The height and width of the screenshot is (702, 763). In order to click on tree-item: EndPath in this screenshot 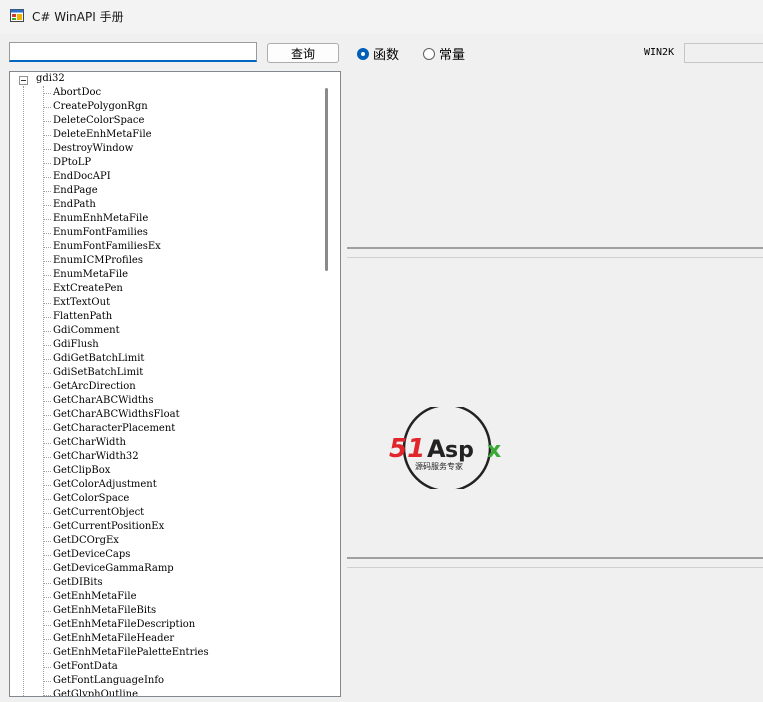, I will do `click(109, 205)`.